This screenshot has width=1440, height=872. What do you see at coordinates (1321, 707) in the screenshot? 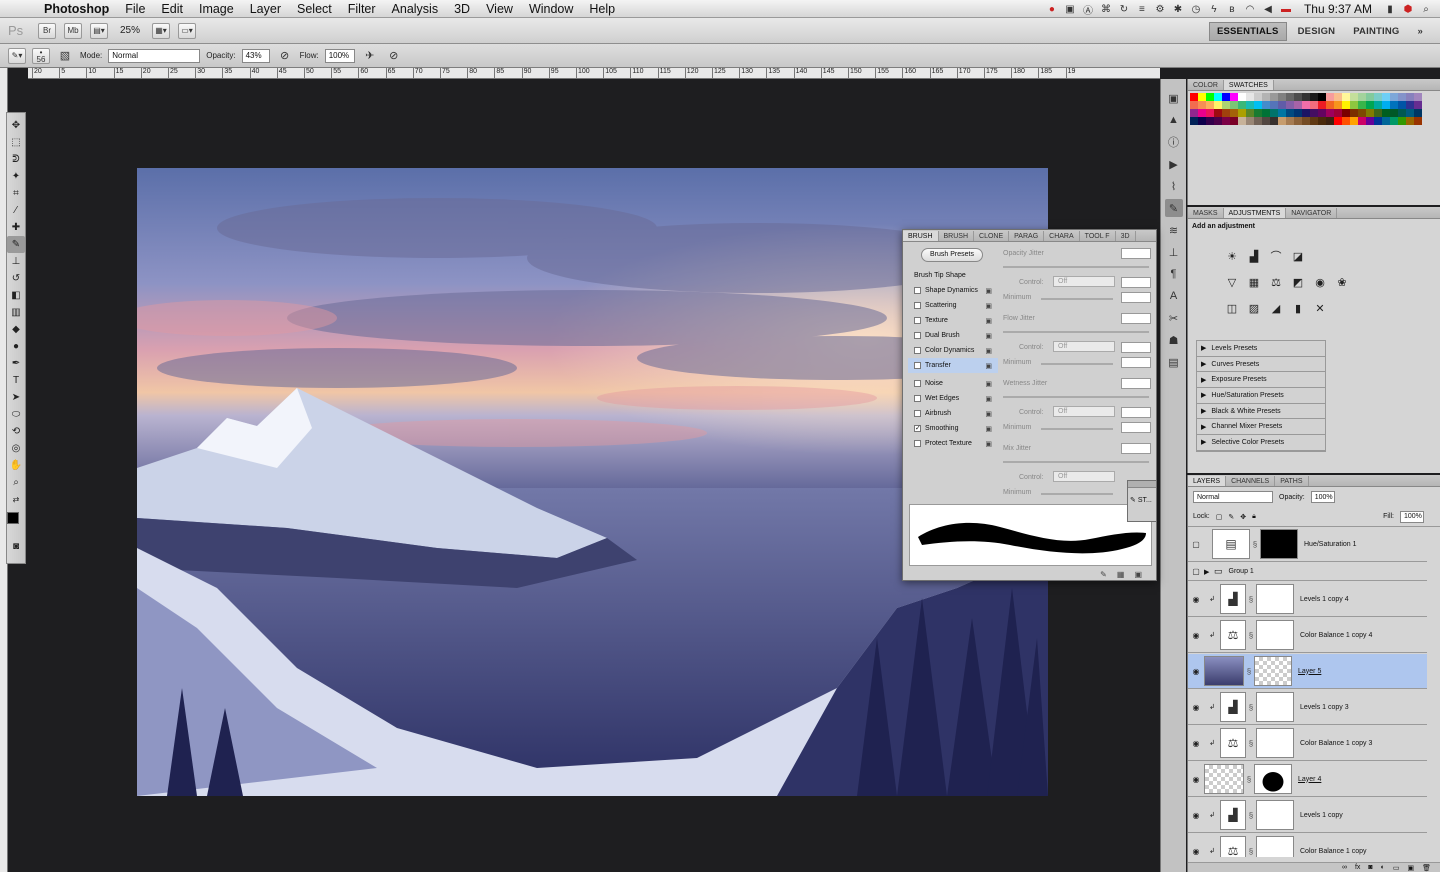
I see `layer-name: Levels 1 copy 3` at bounding box center [1321, 707].